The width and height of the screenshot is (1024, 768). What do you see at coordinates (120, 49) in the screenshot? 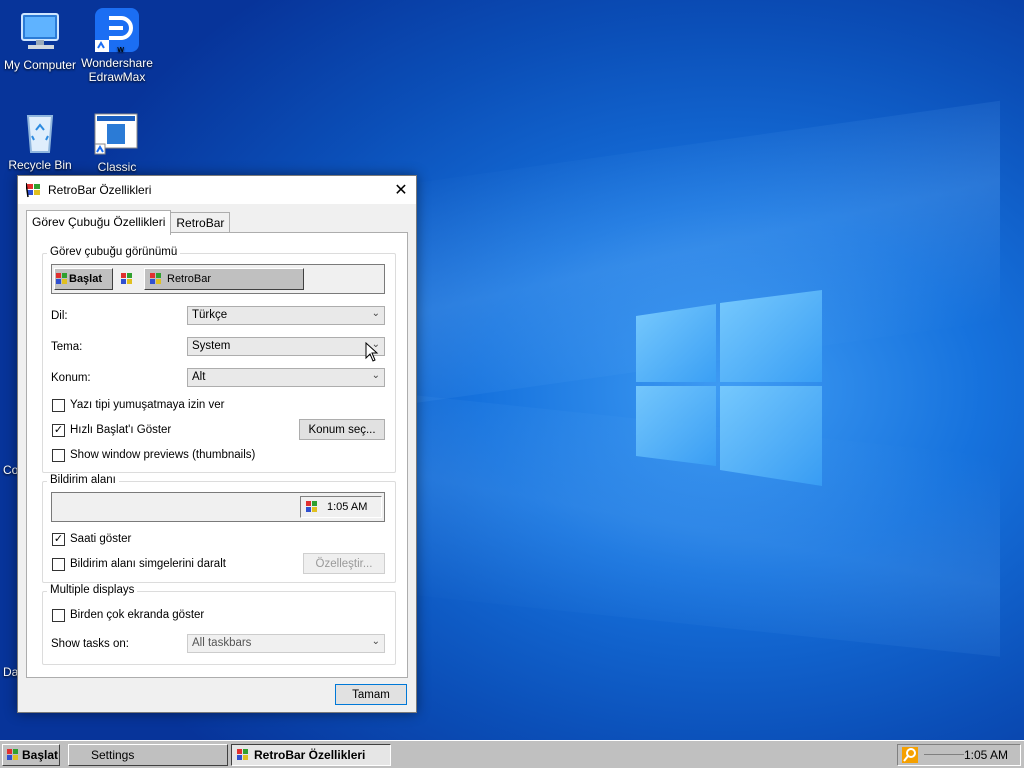
I see `svg-text: w` at bounding box center [120, 49].